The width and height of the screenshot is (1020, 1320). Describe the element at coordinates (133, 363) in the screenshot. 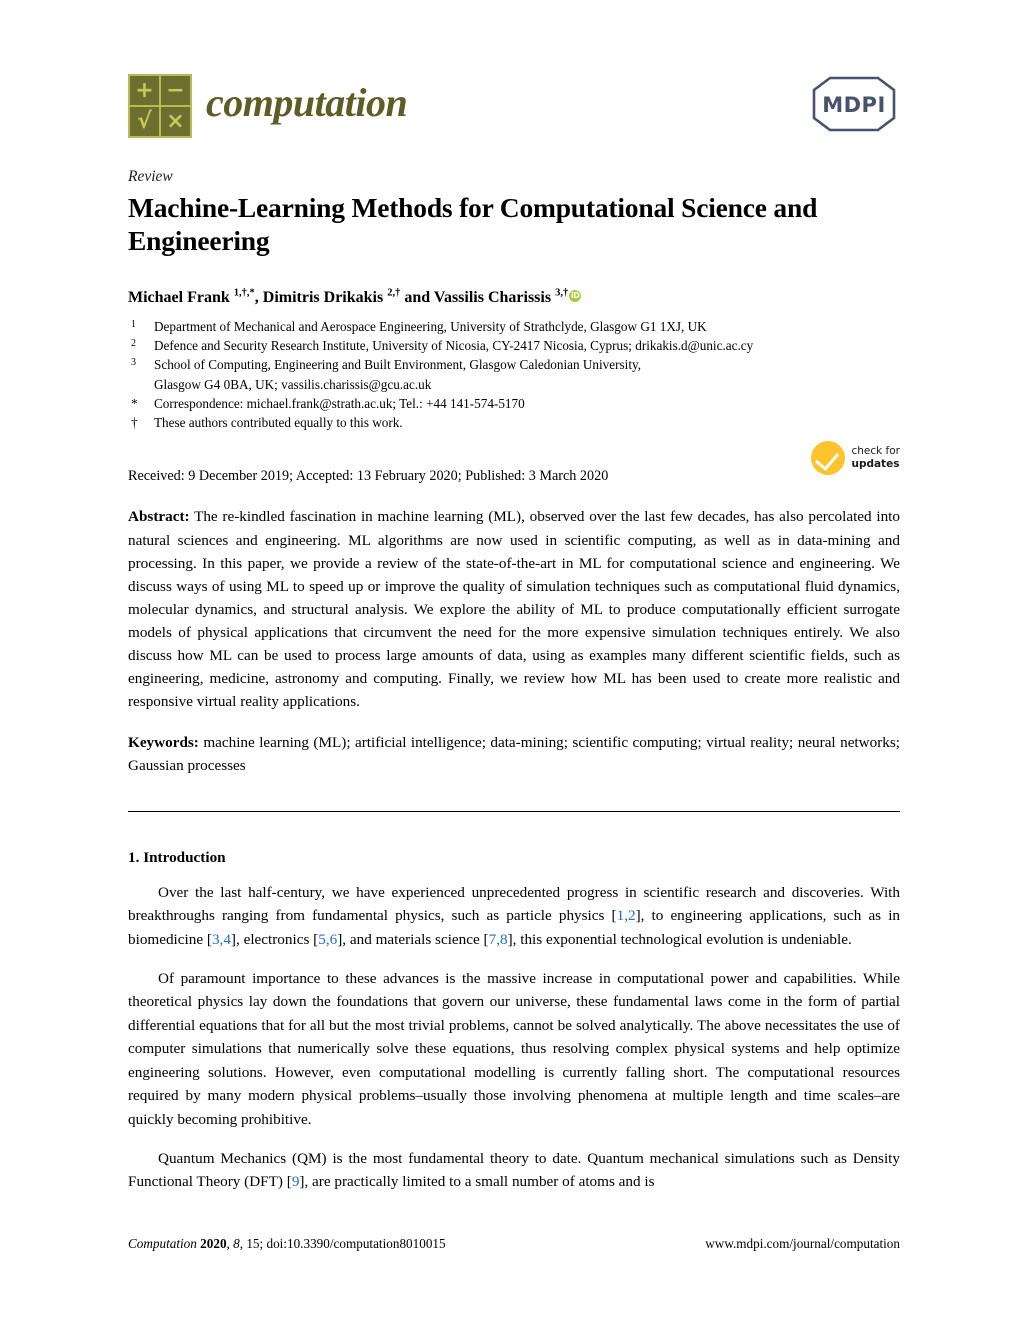

I see `affiliation-mark: 3` at that location.